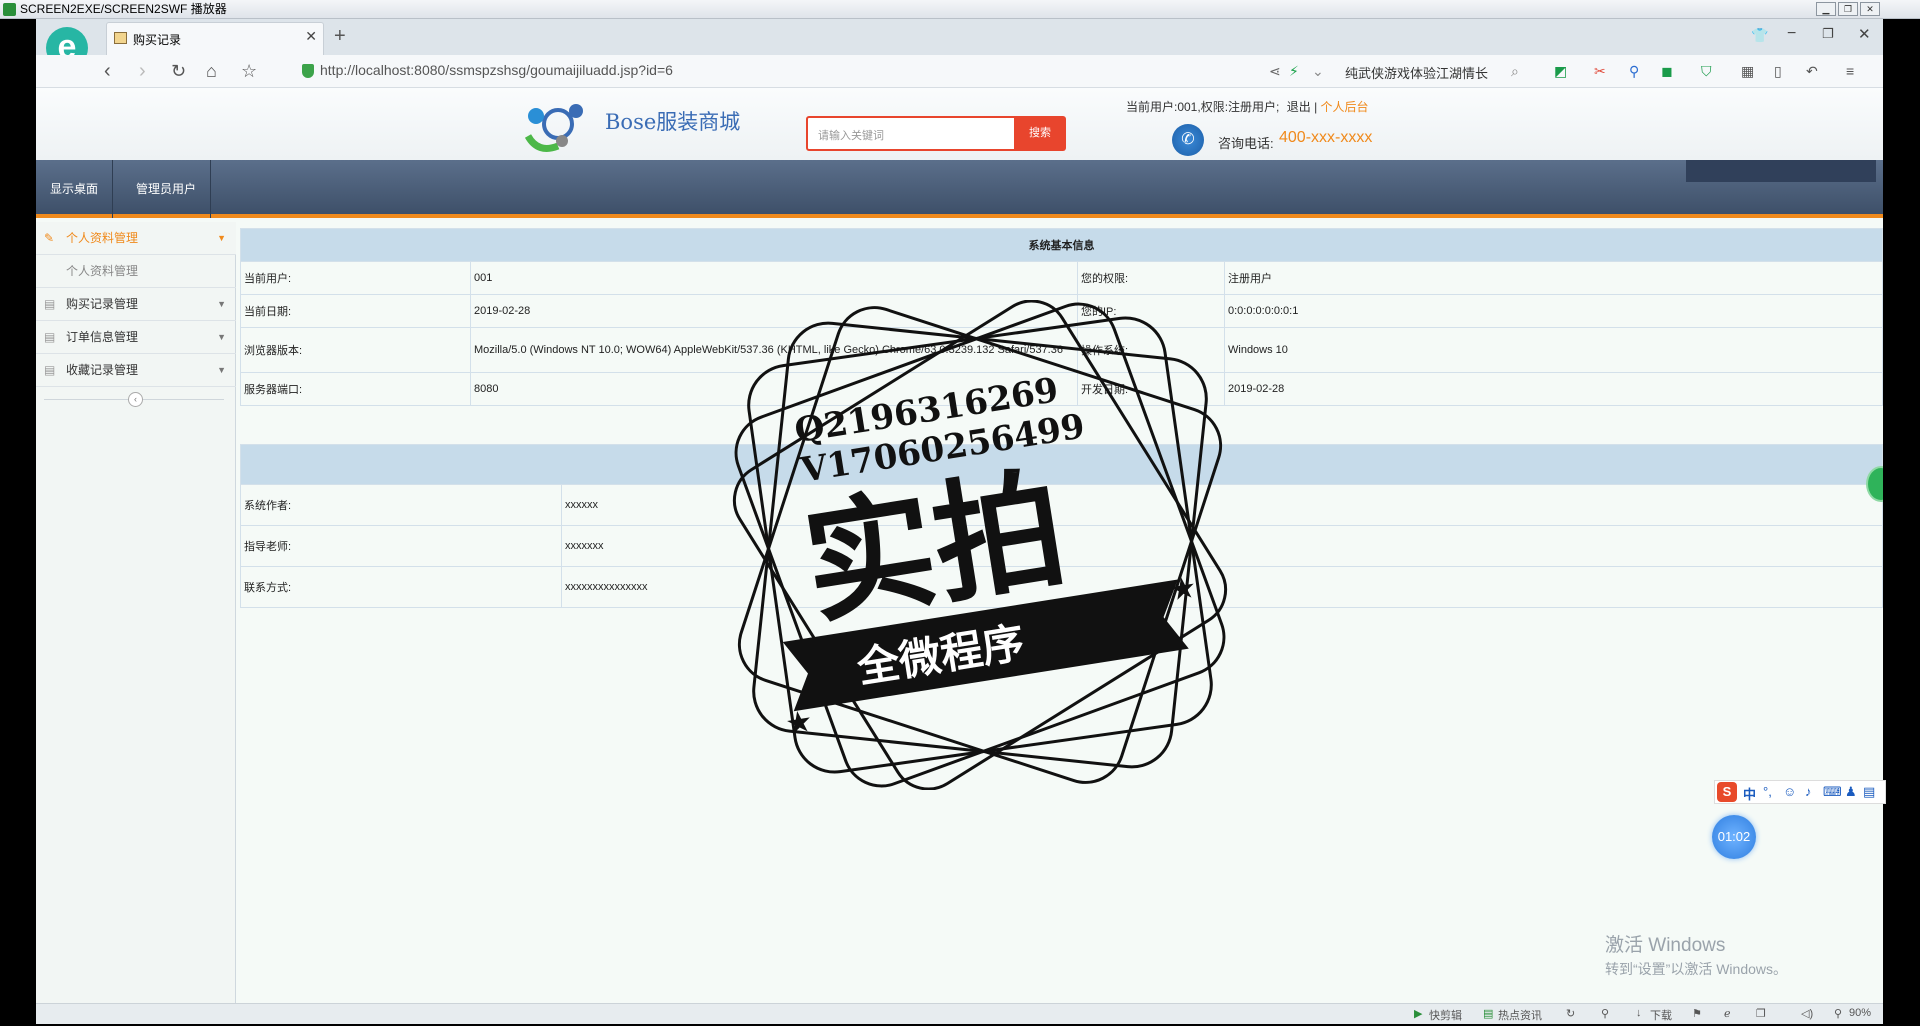 The image size is (1920, 1026). I want to click on floating-timer: 01:02, so click(1734, 837).